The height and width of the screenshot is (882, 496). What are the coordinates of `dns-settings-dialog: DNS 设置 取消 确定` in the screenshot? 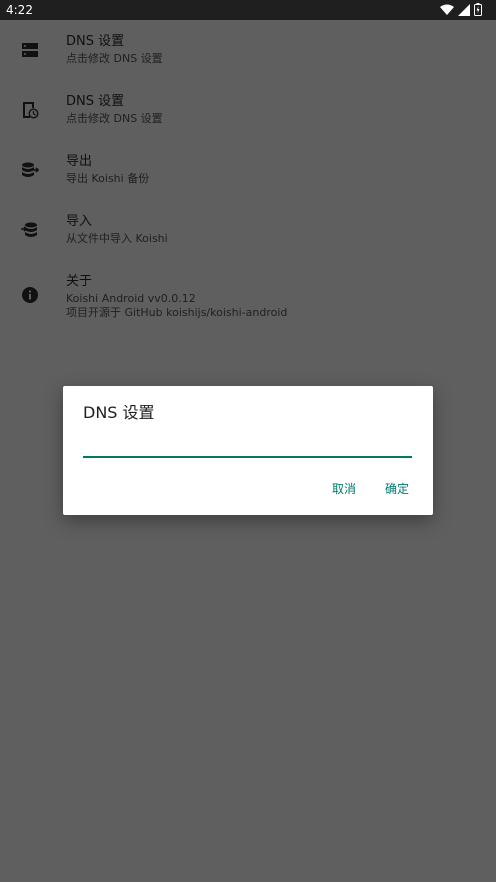 It's located at (248, 450).